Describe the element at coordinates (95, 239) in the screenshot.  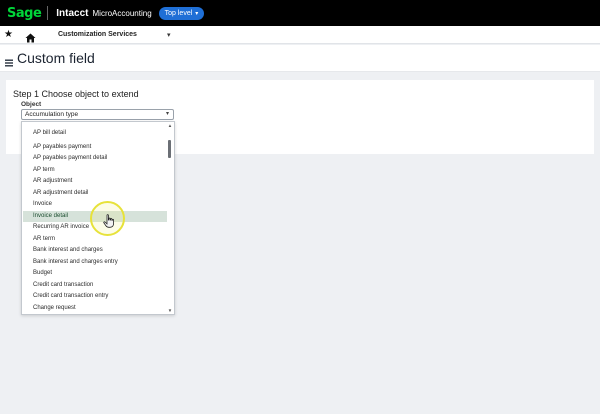
I see `dropdown-option: AR term` at that location.